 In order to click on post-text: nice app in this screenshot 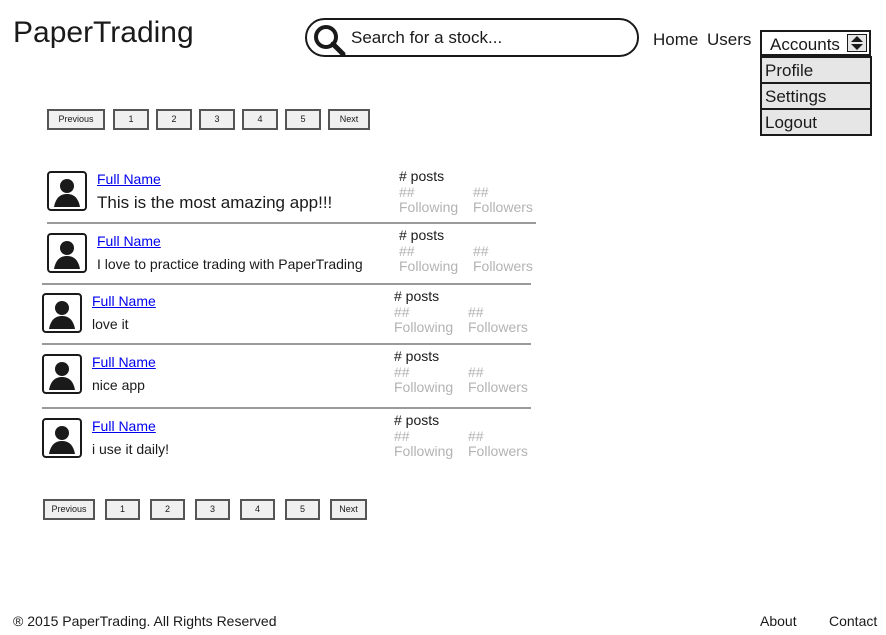, I will do `click(118, 385)`.